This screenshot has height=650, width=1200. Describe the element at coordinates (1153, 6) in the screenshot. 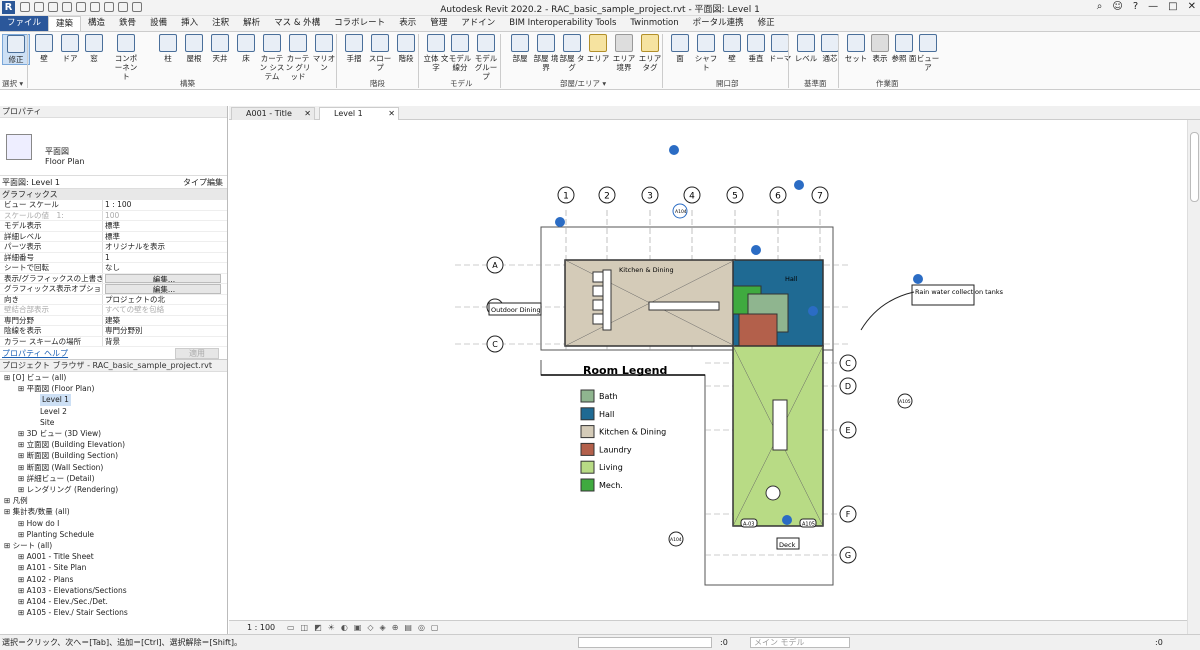

I see `minimize-icon: —` at that location.